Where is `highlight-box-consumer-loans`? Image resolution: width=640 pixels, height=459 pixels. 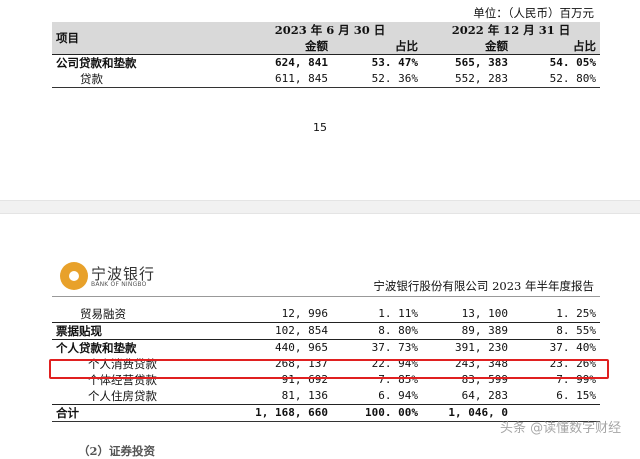 highlight-box-consumer-loans is located at coordinates (329, 369).